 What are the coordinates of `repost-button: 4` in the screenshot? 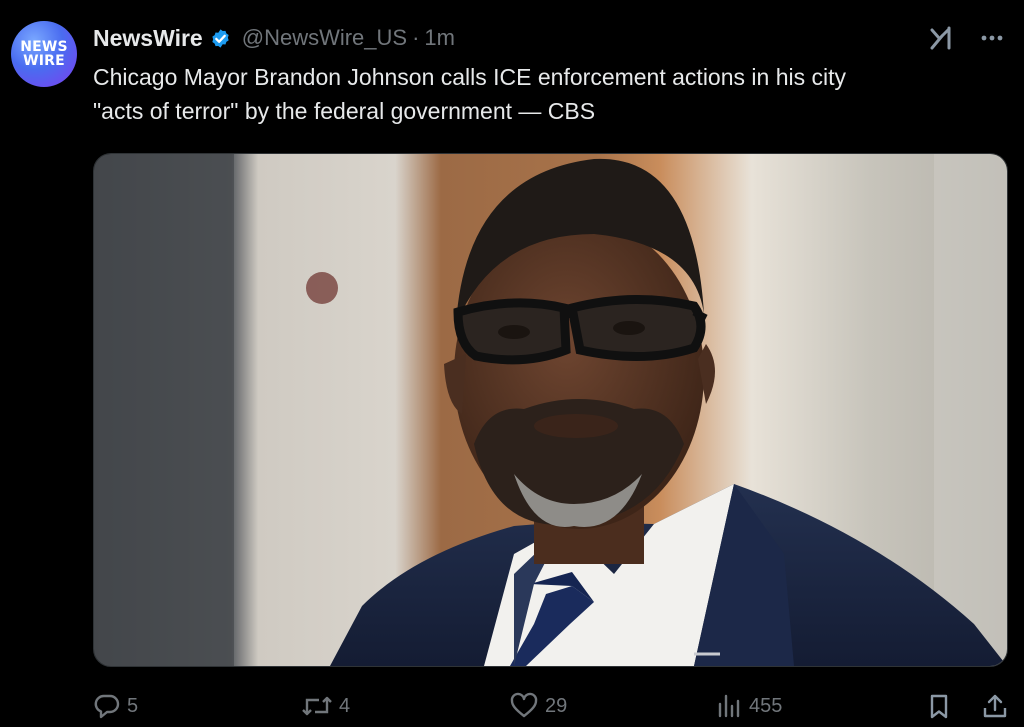 It's located at (325, 706).